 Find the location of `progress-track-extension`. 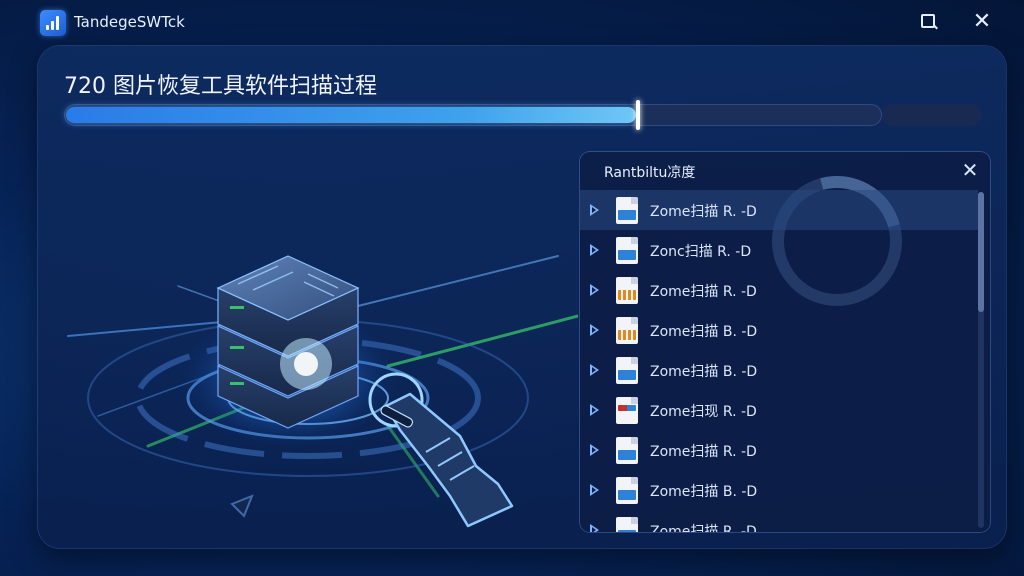

progress-track-extension is located at coordinates (932, 115).